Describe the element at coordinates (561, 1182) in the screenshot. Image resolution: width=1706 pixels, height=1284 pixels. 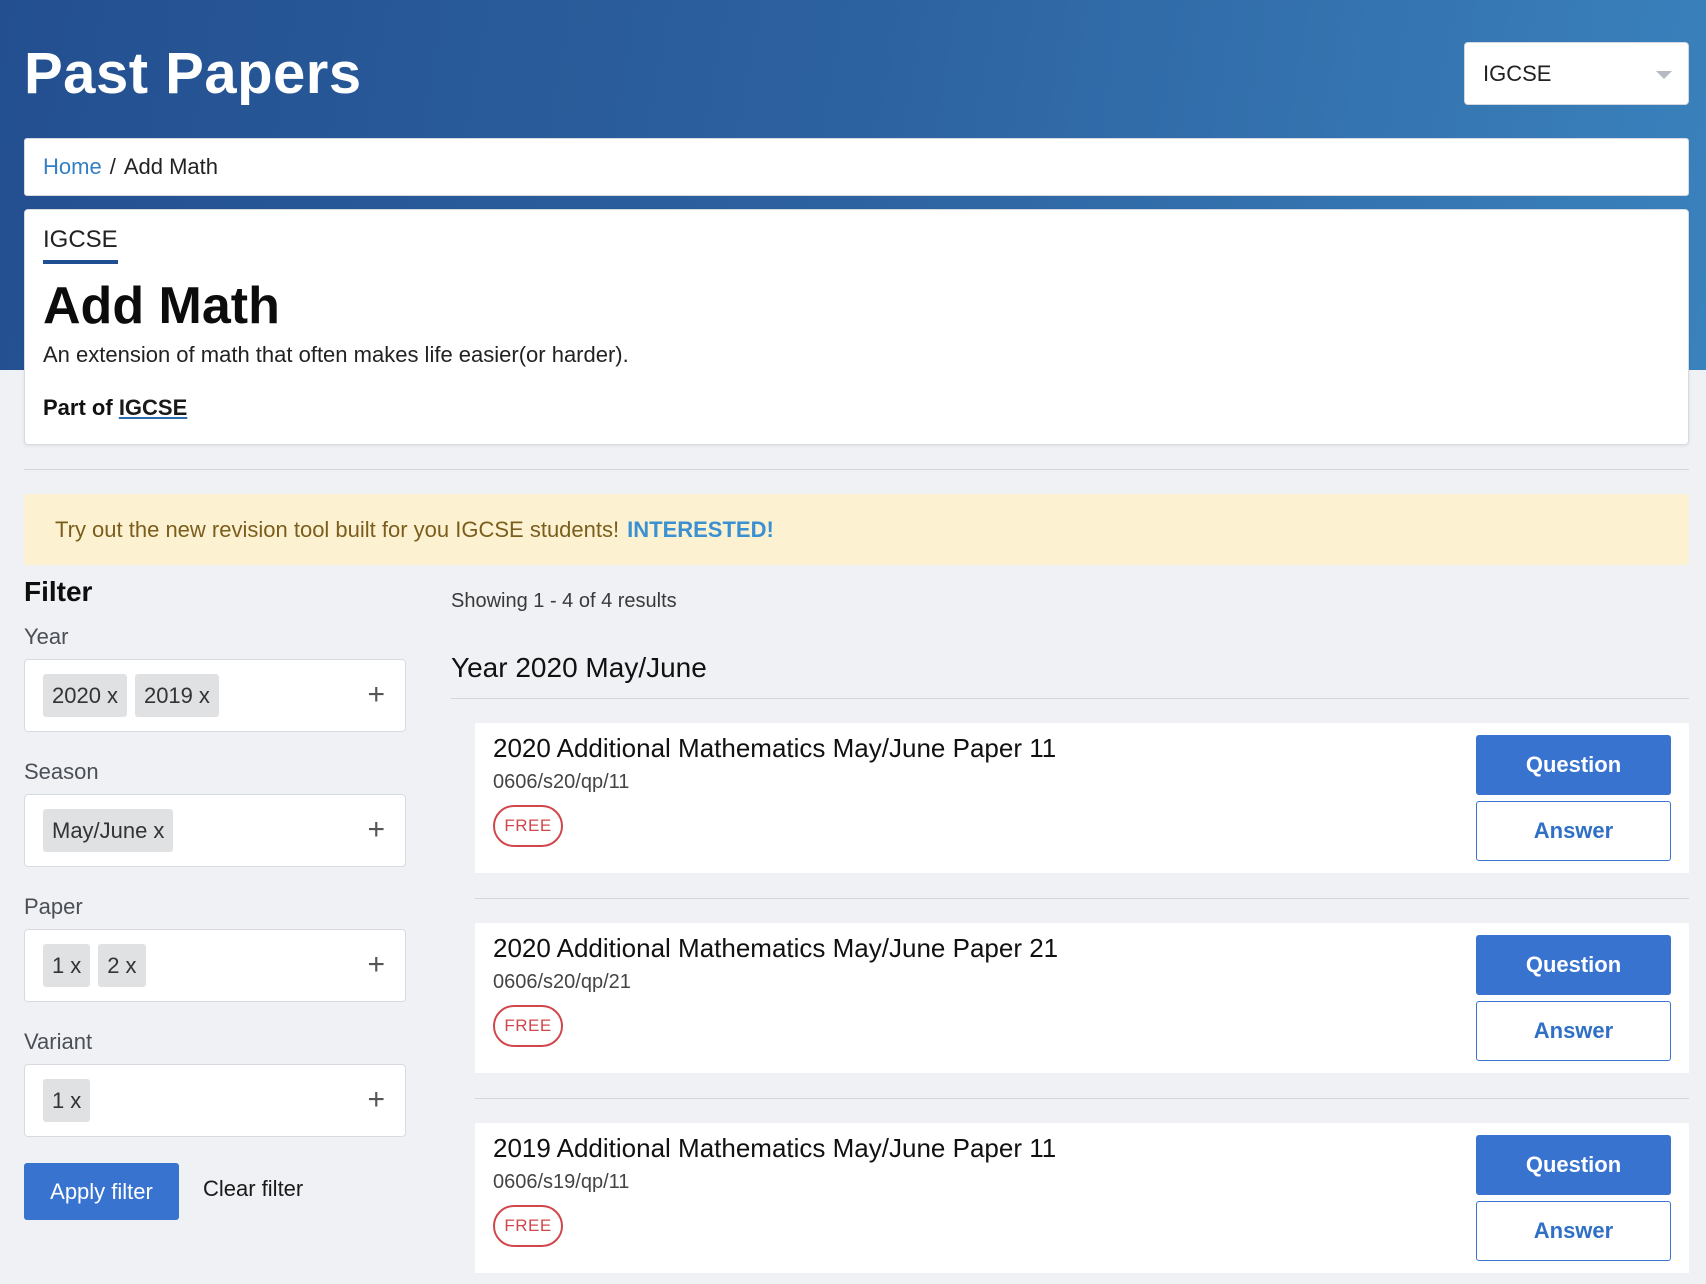
I see `paper-code: 0606/s19/qp/11` at that location.